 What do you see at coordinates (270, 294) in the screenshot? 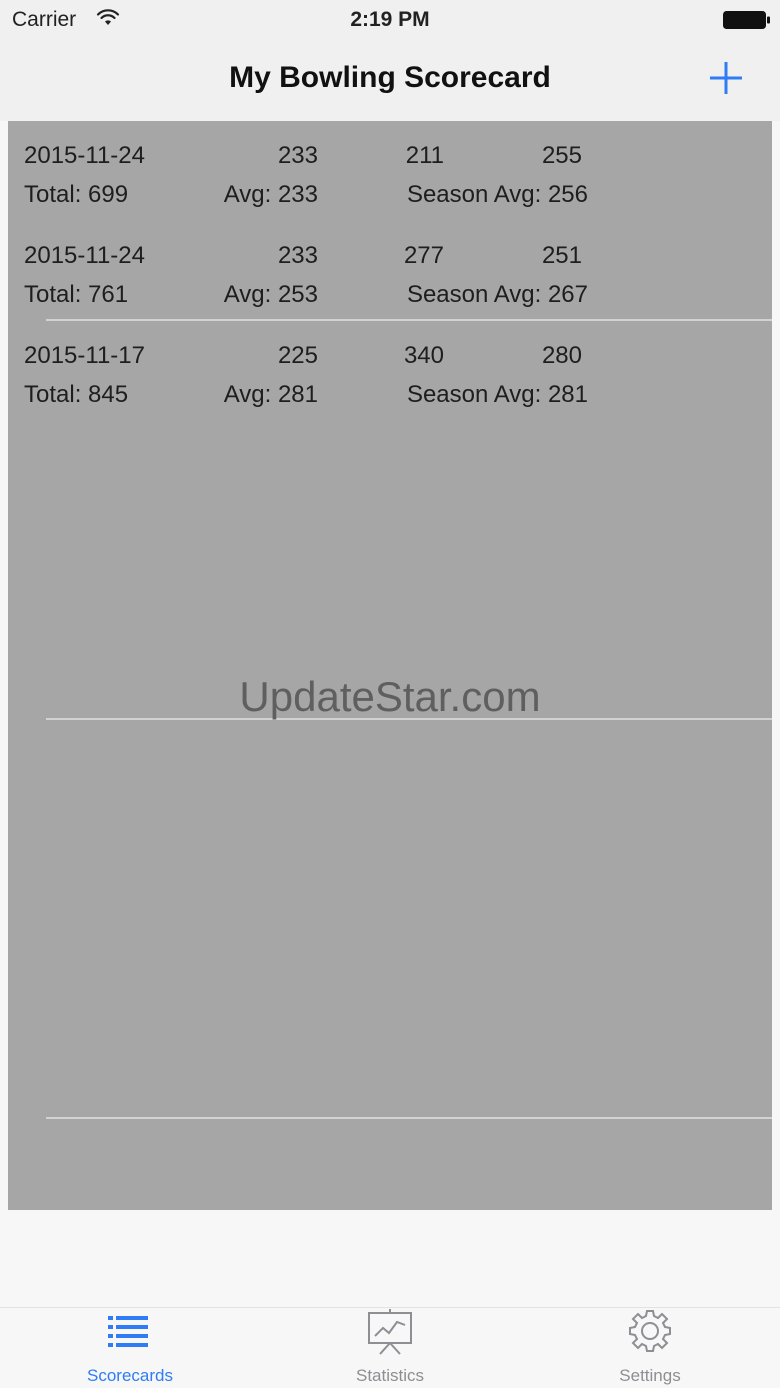
I see `series-average: Avg: 253` at bounding box center [270, 294].